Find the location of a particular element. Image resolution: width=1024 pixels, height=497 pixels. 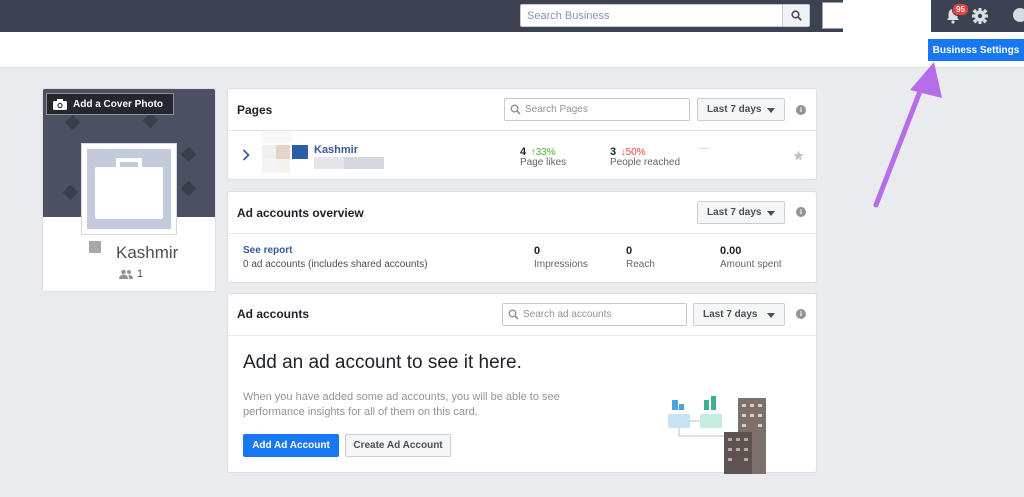

account-name-area is located at coordinates (887, 18).